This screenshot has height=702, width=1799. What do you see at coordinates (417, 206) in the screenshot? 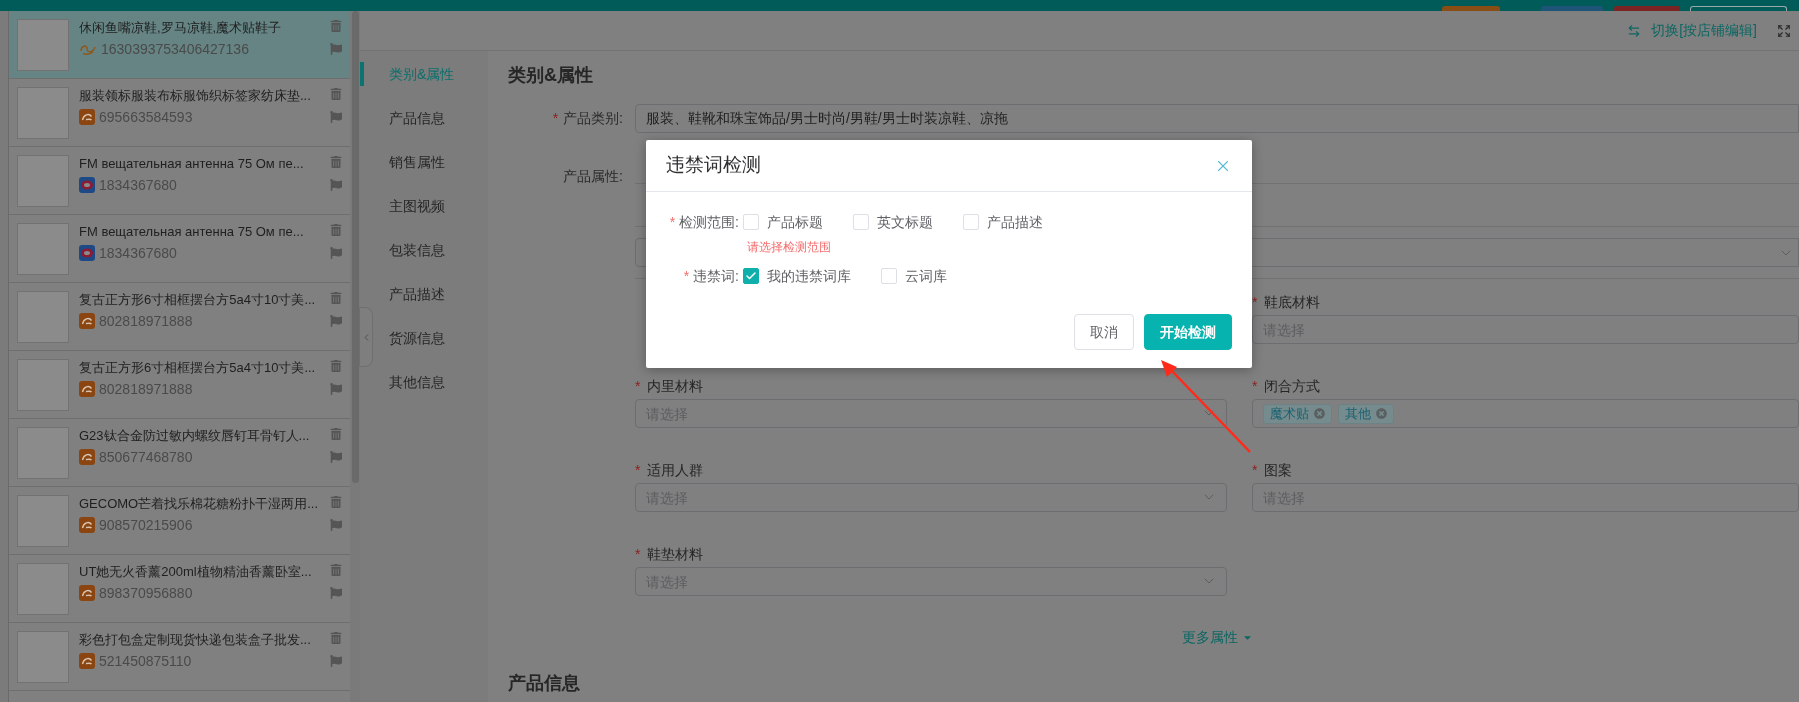
I see `nav-item: 主图视频` at bounding box center [417, 206].